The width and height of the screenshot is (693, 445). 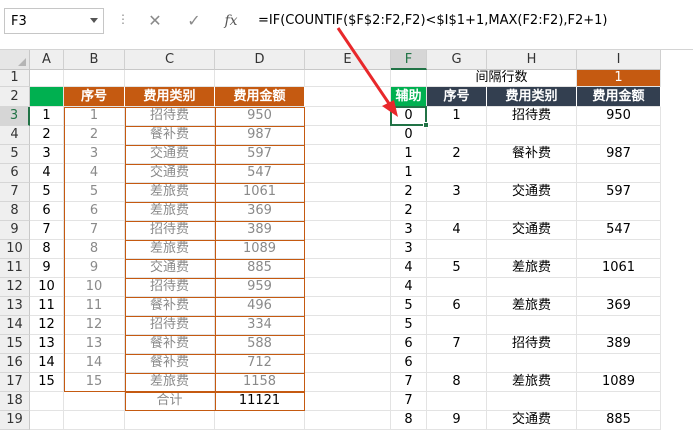 I want to click on insert-function-icon: fx, so click(x=231, y=21).